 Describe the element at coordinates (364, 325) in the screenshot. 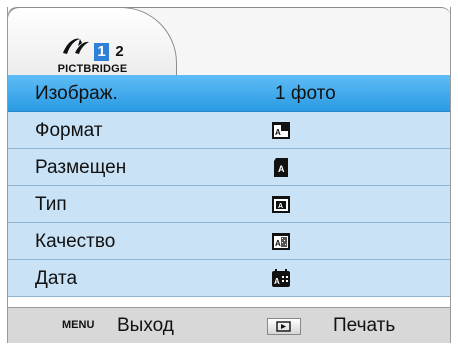

I see `print-label: Печать` at that location.